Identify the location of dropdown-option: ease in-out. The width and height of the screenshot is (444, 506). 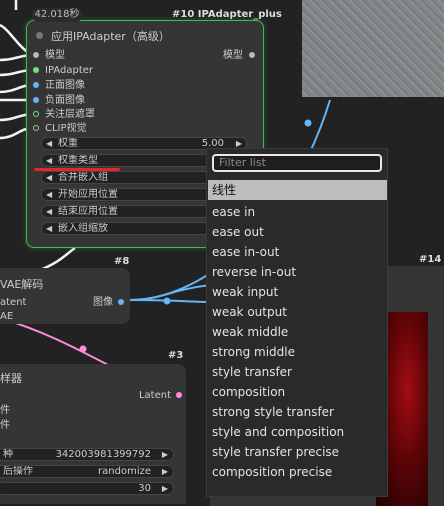
(297, 252).